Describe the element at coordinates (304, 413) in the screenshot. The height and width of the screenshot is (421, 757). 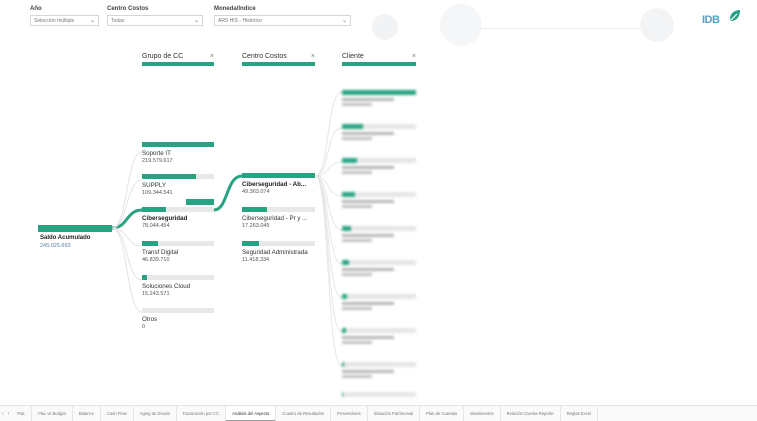
I see `tab-cuadro-resultados: Cuadro de Resultados` at that location.